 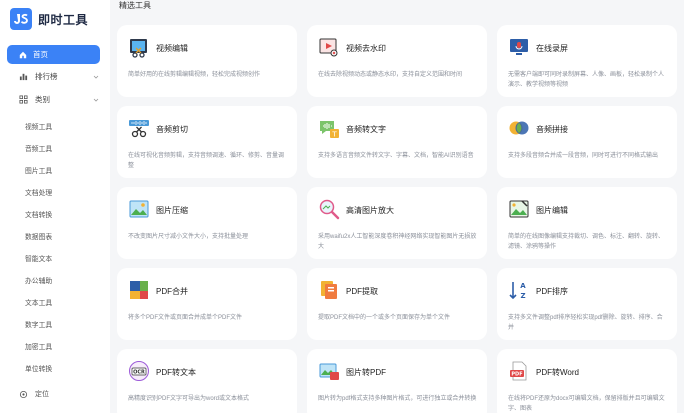 I want to click on tool-card-audio-to-text: T 音频转文字 支持多语言音频文件转文字、字幕、文档，智能AI识别语音, so click(x=397, y=142).